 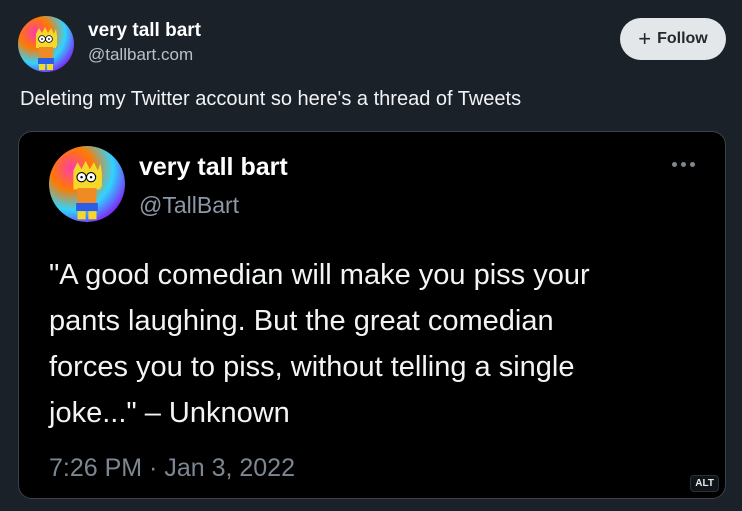 What do you see at coordinates (319, 275) in the screenshot?
I see `quote-line: "A good comedian will make you piss your` at bounding box center [319, 275].